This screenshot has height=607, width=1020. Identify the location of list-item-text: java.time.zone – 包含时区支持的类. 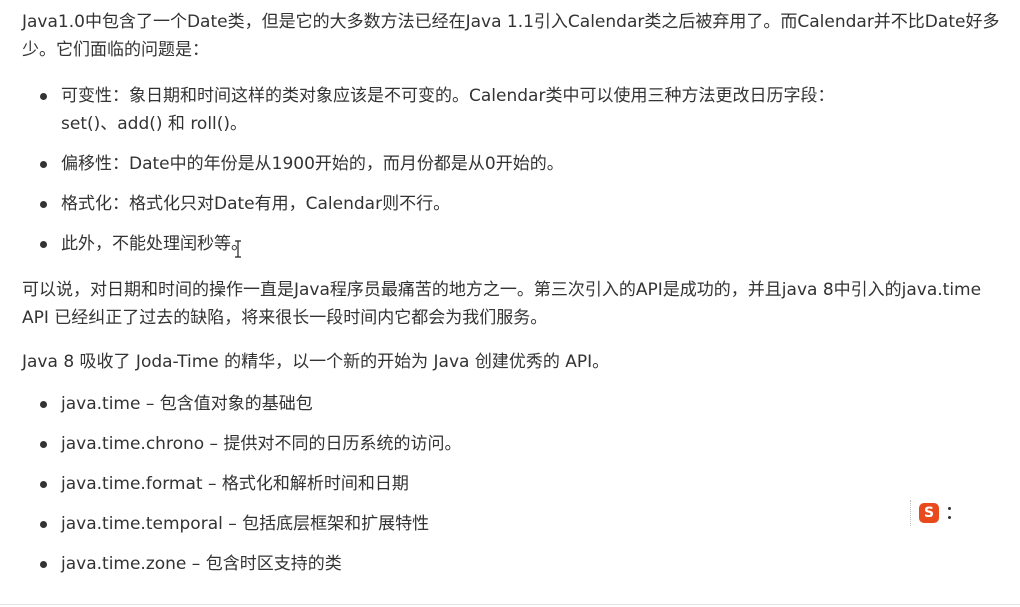
(201, 564).